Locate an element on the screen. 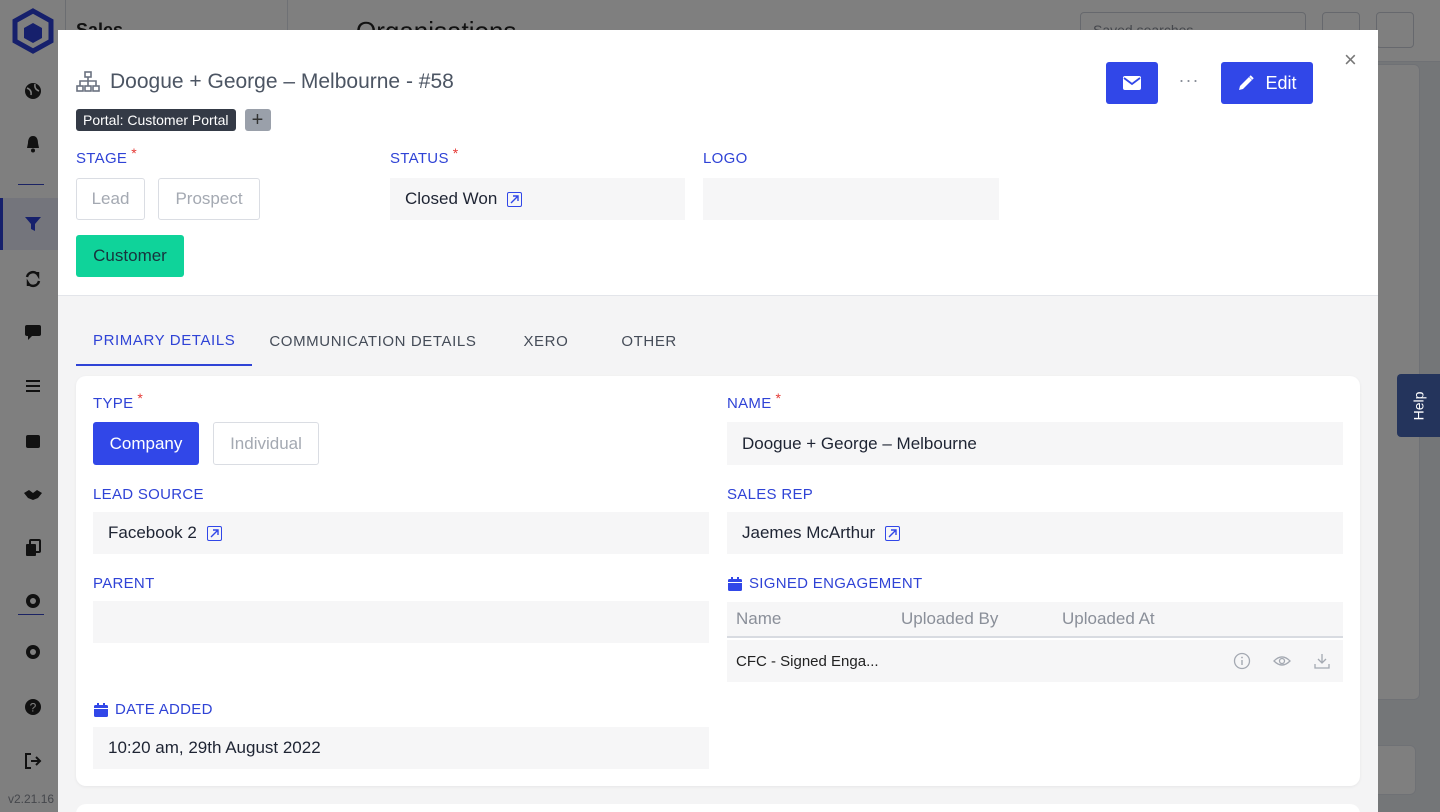 The image size is (1440, 812). lead-source-field: Facebook 2 is located at coordinates (401, 533).